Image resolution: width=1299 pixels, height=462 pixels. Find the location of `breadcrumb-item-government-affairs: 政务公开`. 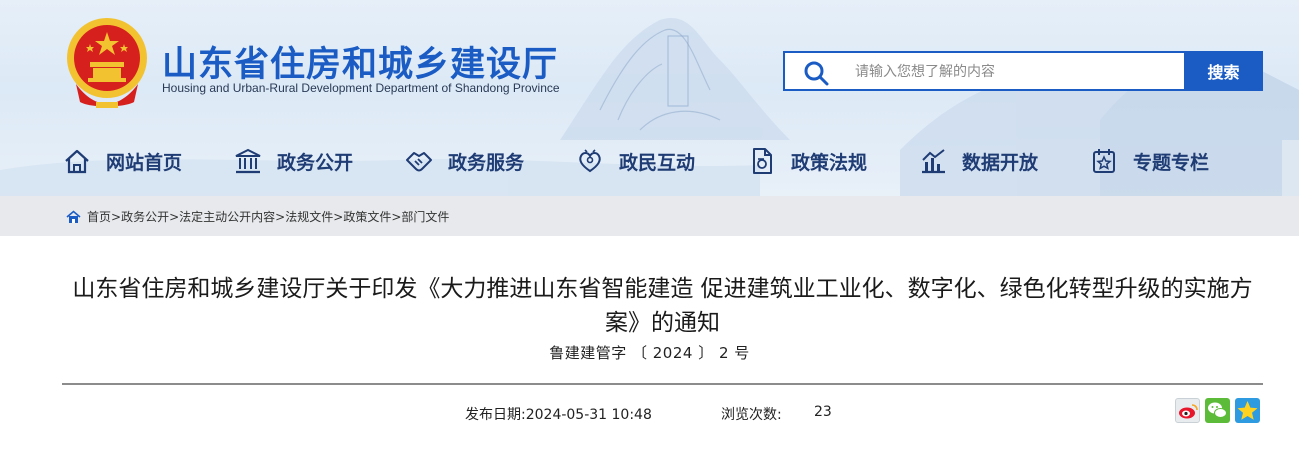

breadcrumb-item-government-affairs: 政务公开 is located at coordinates (145, 216).